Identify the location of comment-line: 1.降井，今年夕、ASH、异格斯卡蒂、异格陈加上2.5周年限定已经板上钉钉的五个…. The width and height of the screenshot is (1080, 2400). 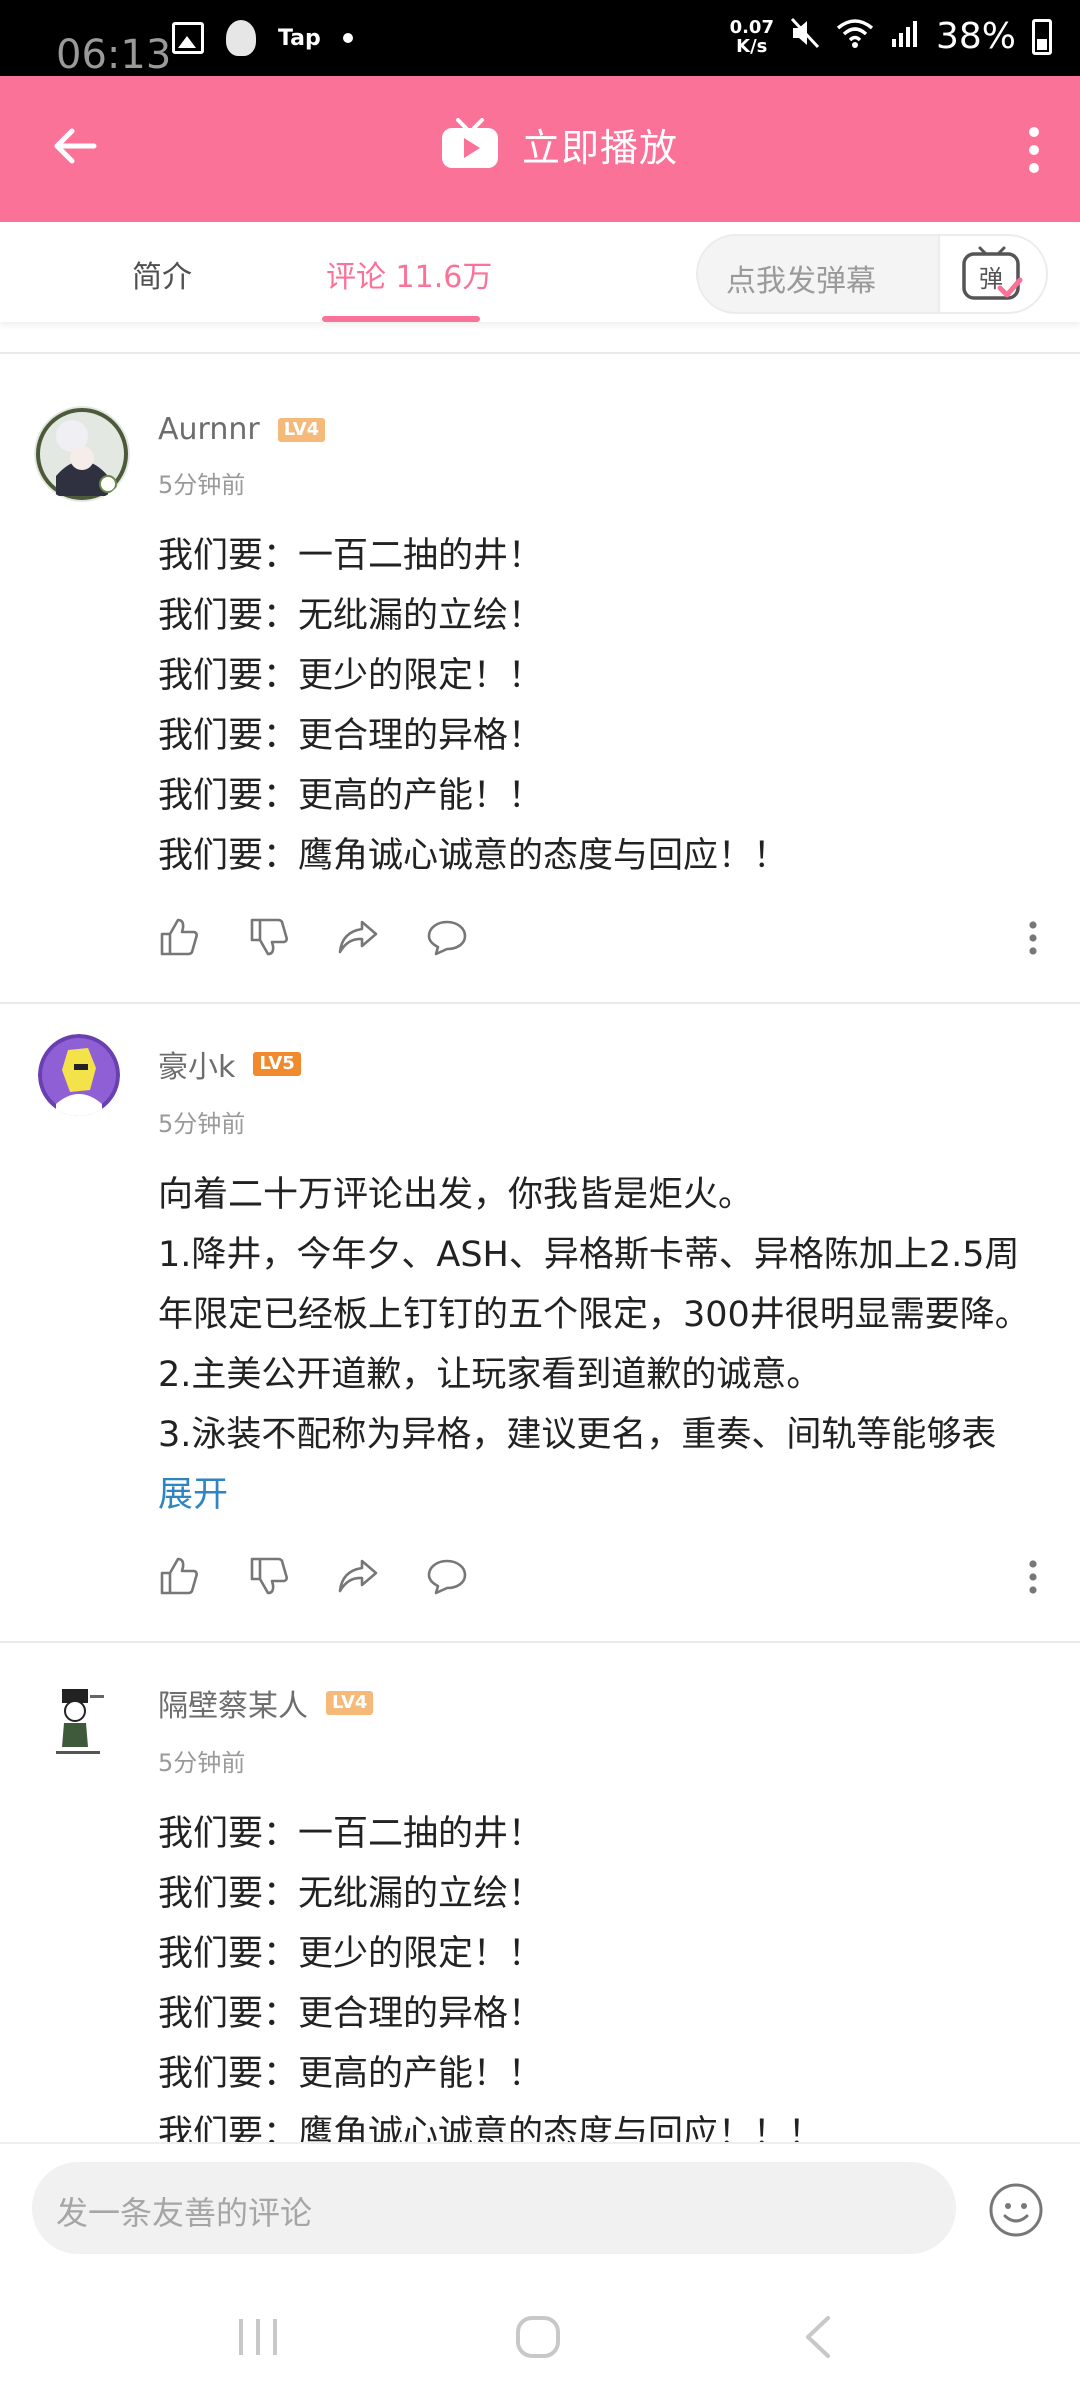
(594, 1285).